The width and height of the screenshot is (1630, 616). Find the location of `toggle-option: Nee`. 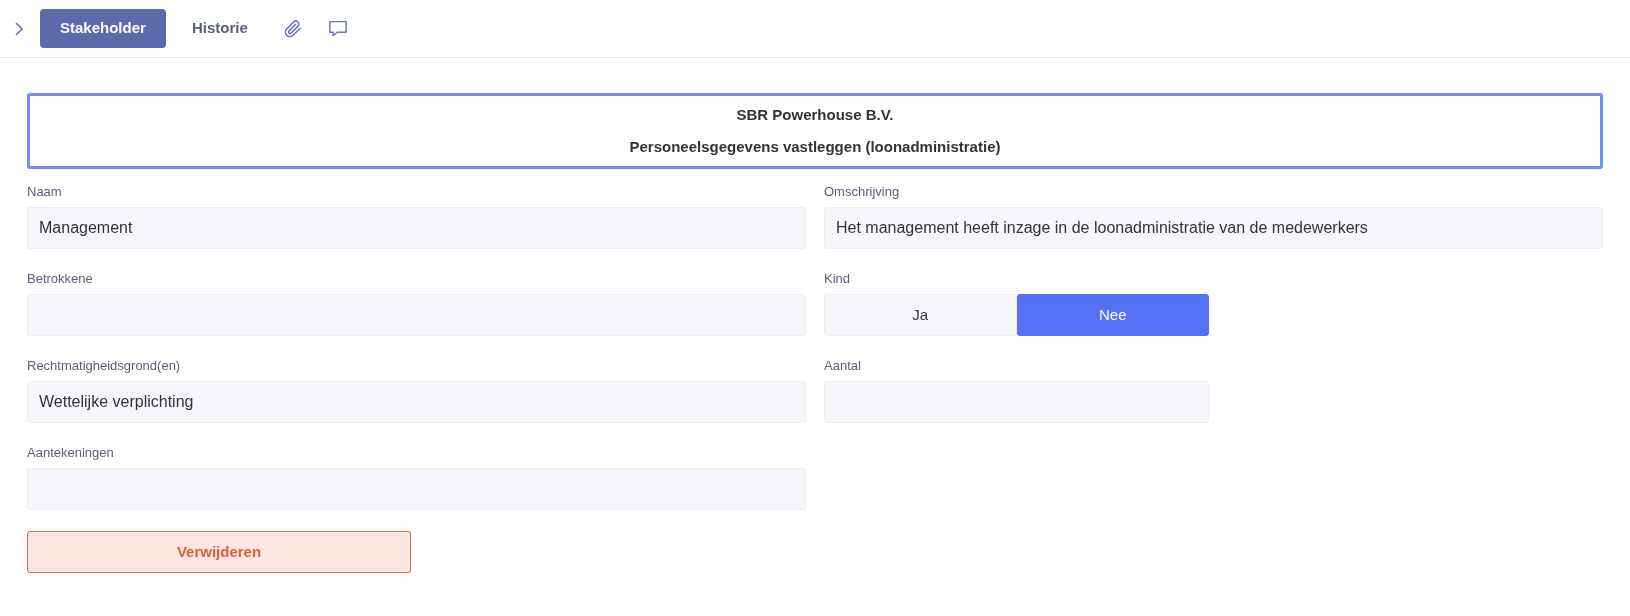

toggle-option: Nee is located at coordinates (1112, 315).